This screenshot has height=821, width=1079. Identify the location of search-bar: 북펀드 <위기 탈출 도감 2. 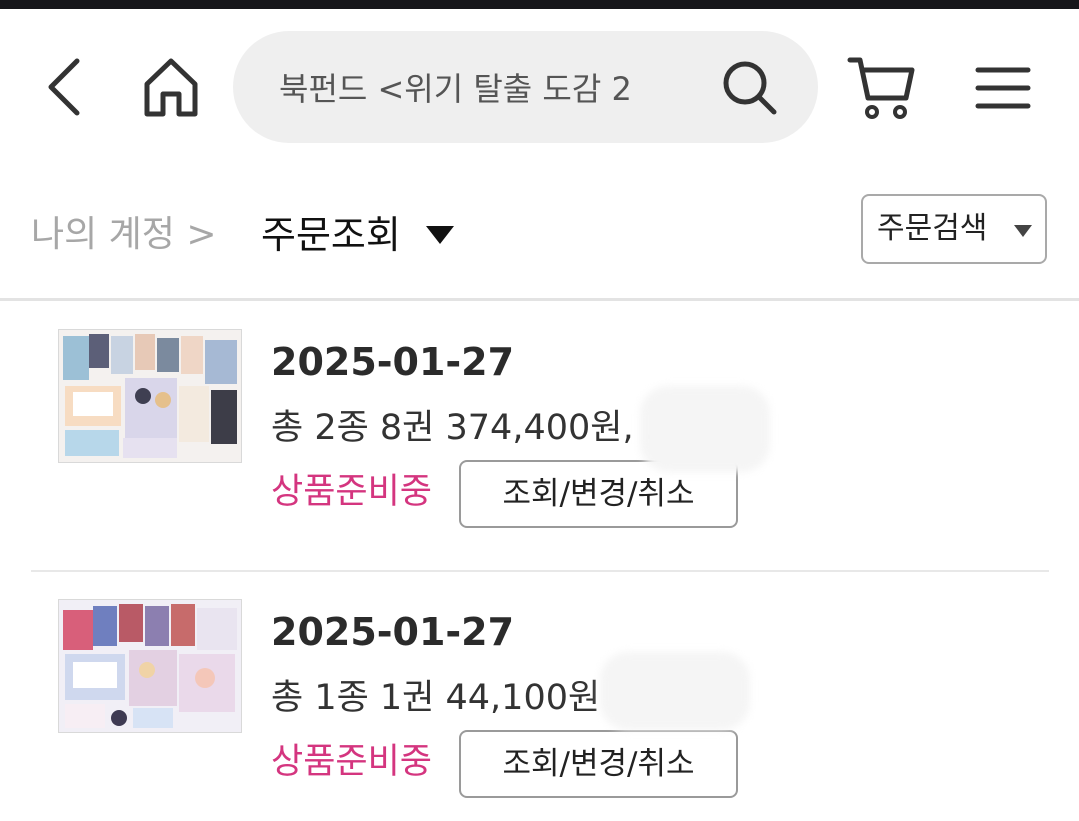
(525, 87).